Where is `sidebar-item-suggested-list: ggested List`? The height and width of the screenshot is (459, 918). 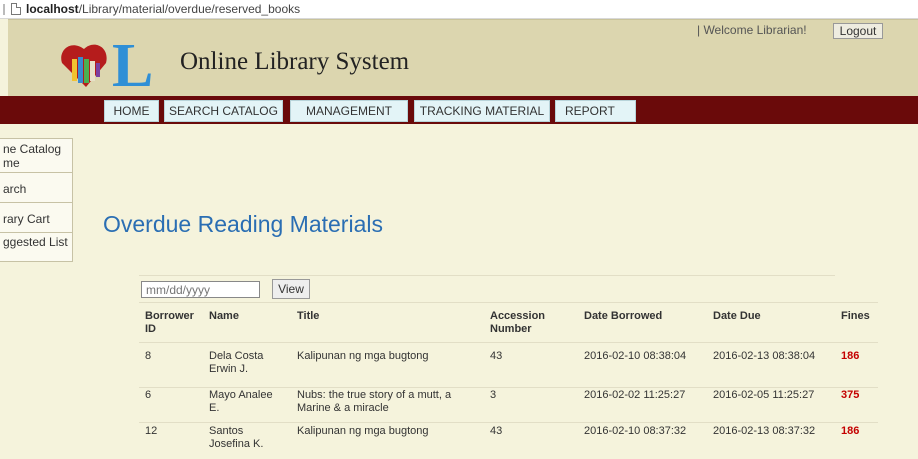
sidebar-item-suggested-list: ggested List is located at coordinates (36, 247).